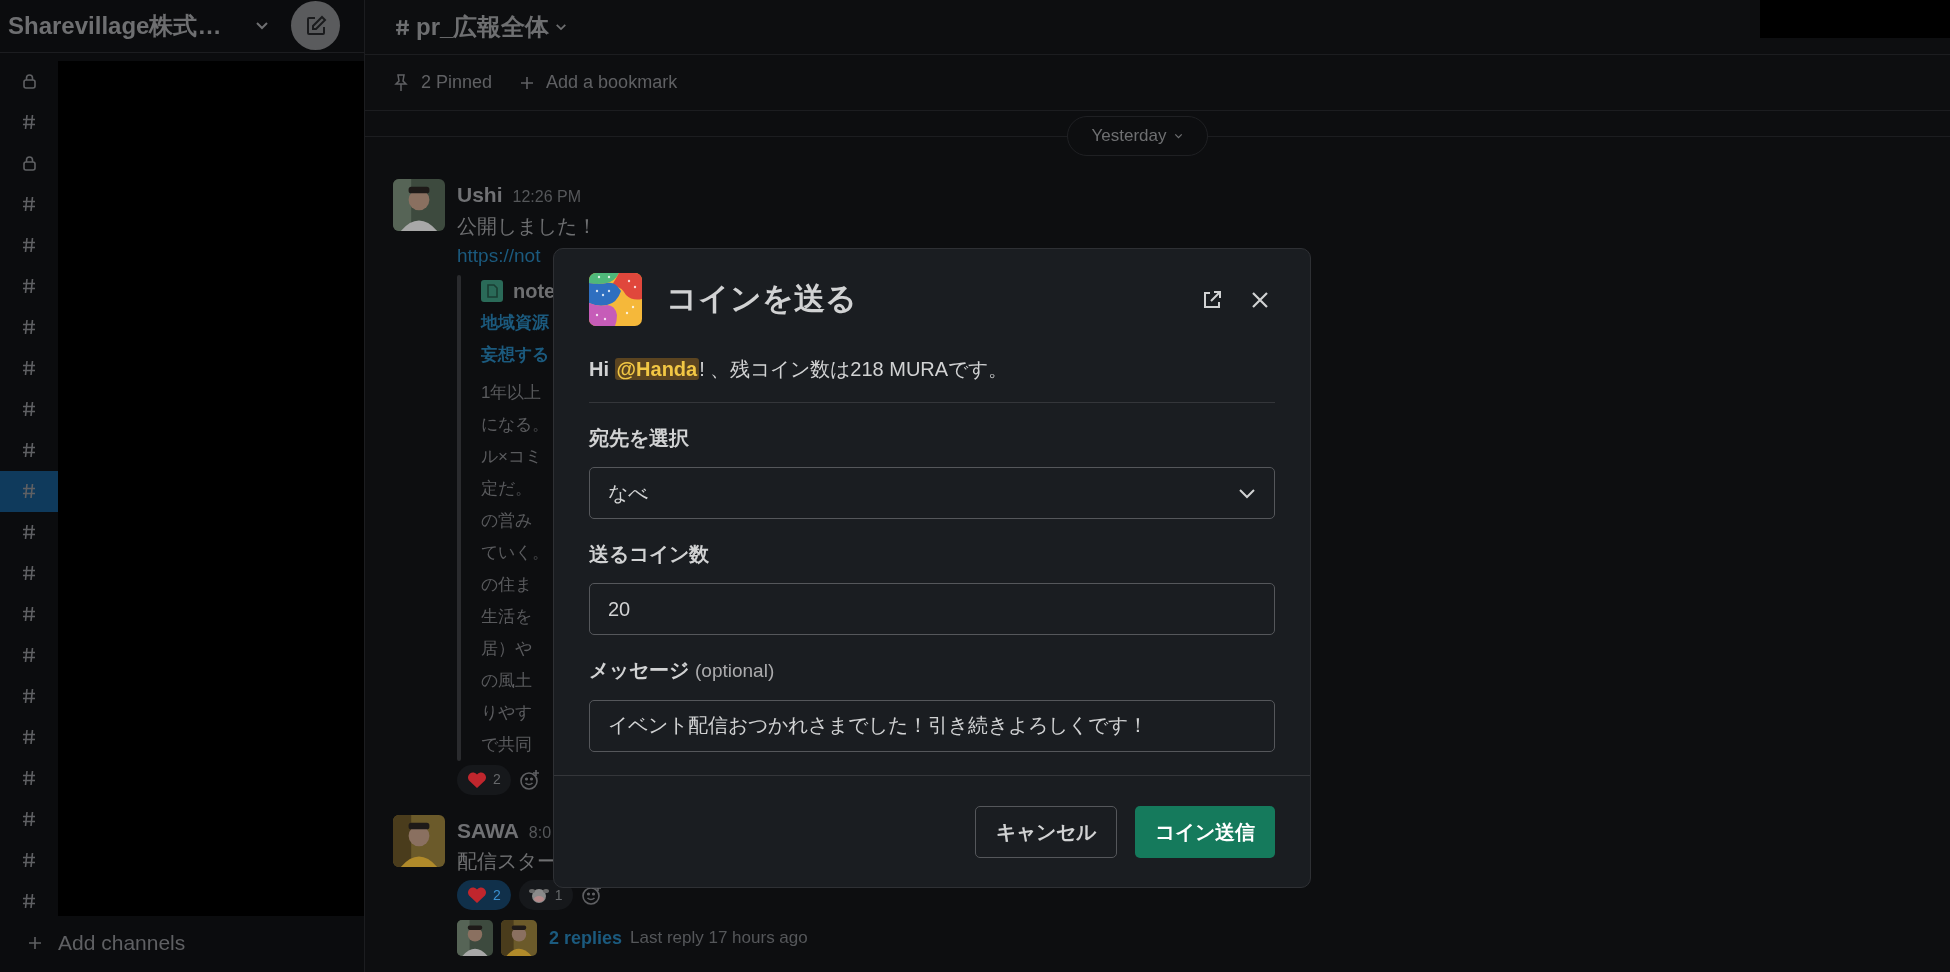 This screenshot has width=1950, height=972. What do you see at coordinates (540, 832) in the screenshot?
I see `message-time: 8:0` at bounding box center [540, 832].